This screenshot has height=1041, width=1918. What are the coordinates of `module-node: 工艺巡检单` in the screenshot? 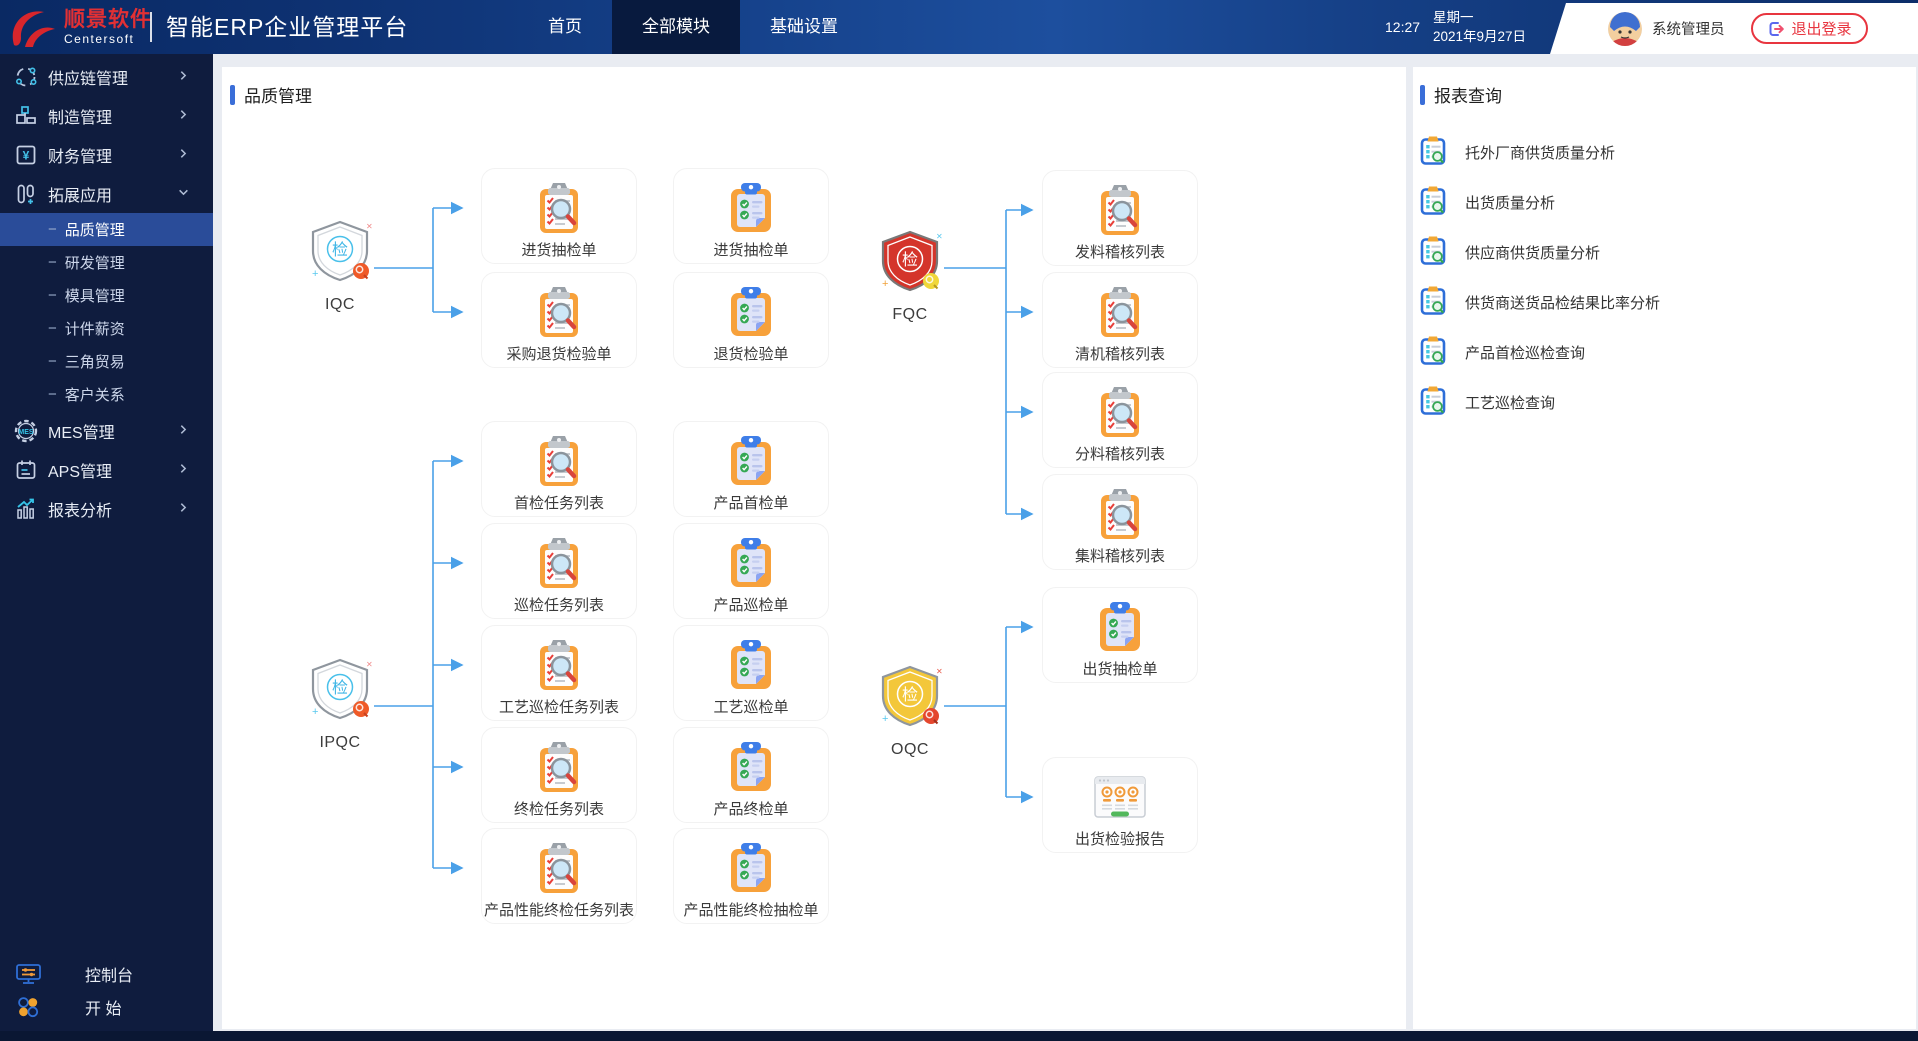 It's located at (751, 673).